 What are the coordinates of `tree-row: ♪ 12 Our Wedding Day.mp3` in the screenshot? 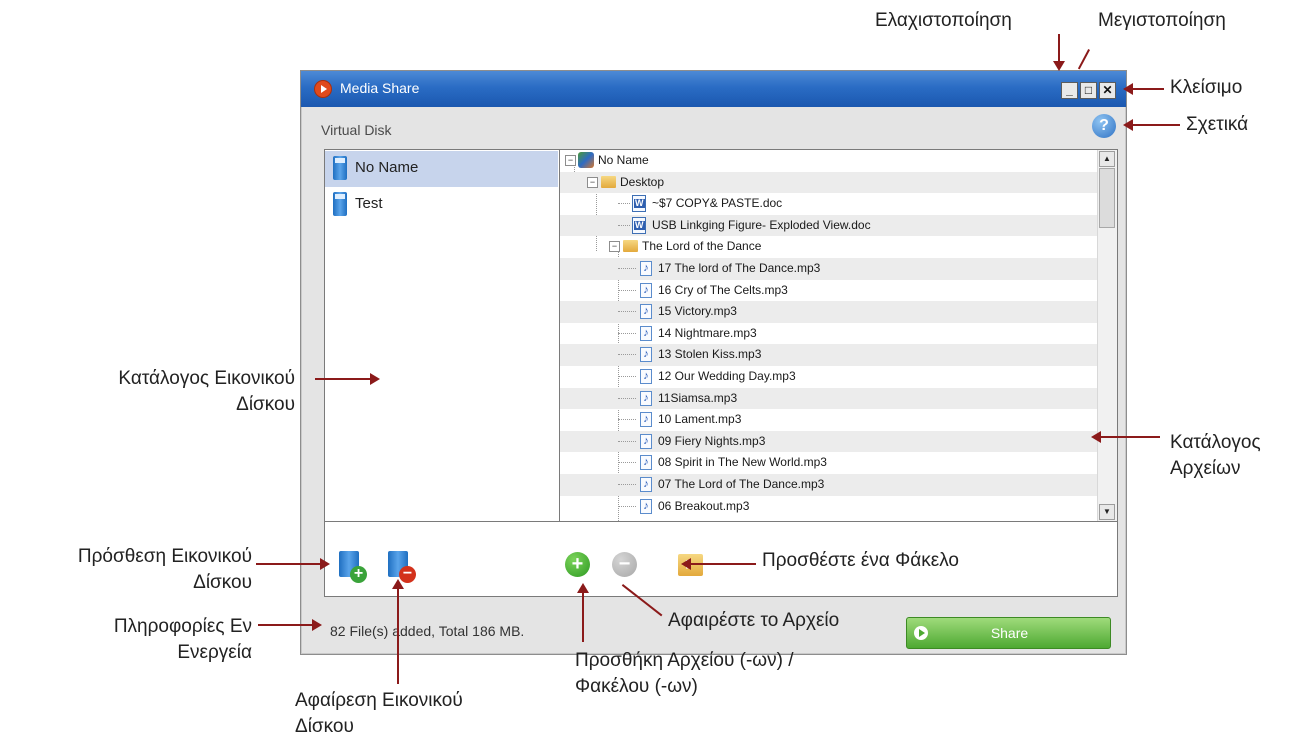 It's located at (829, 377).